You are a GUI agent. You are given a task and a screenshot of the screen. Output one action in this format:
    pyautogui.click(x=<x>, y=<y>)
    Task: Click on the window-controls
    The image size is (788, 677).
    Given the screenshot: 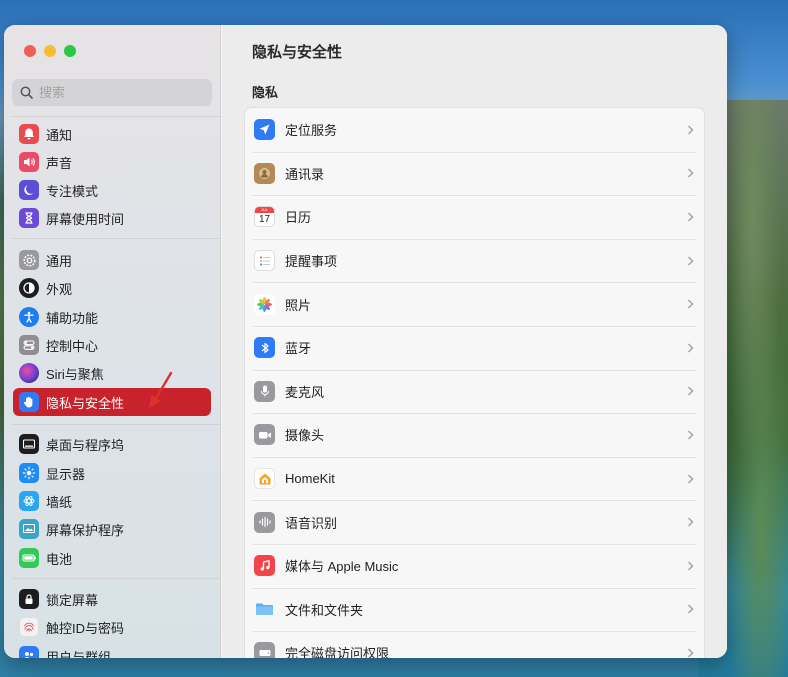 What is the action you would take?
    pyautogui.click(x=50, y=51)
    